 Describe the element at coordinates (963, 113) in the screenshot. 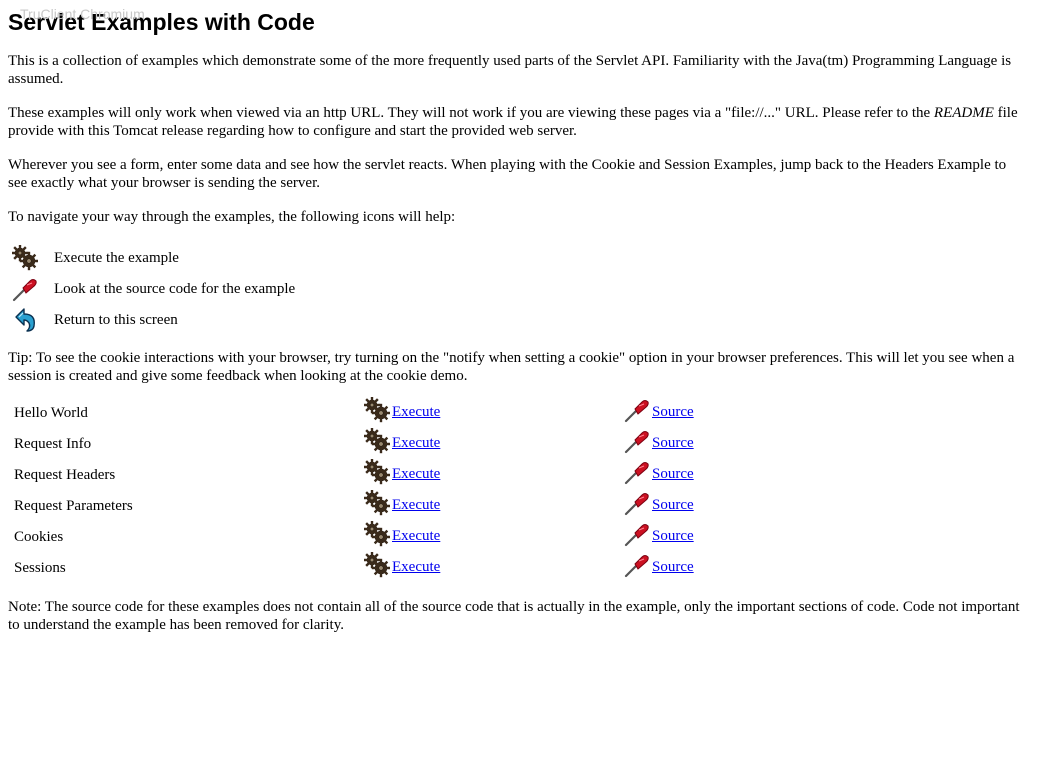

I see `readme-text: README` at that location.